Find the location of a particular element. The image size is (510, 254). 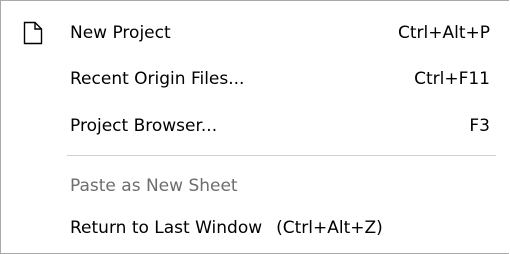

menu-separator is located at coordinates (281, 155).